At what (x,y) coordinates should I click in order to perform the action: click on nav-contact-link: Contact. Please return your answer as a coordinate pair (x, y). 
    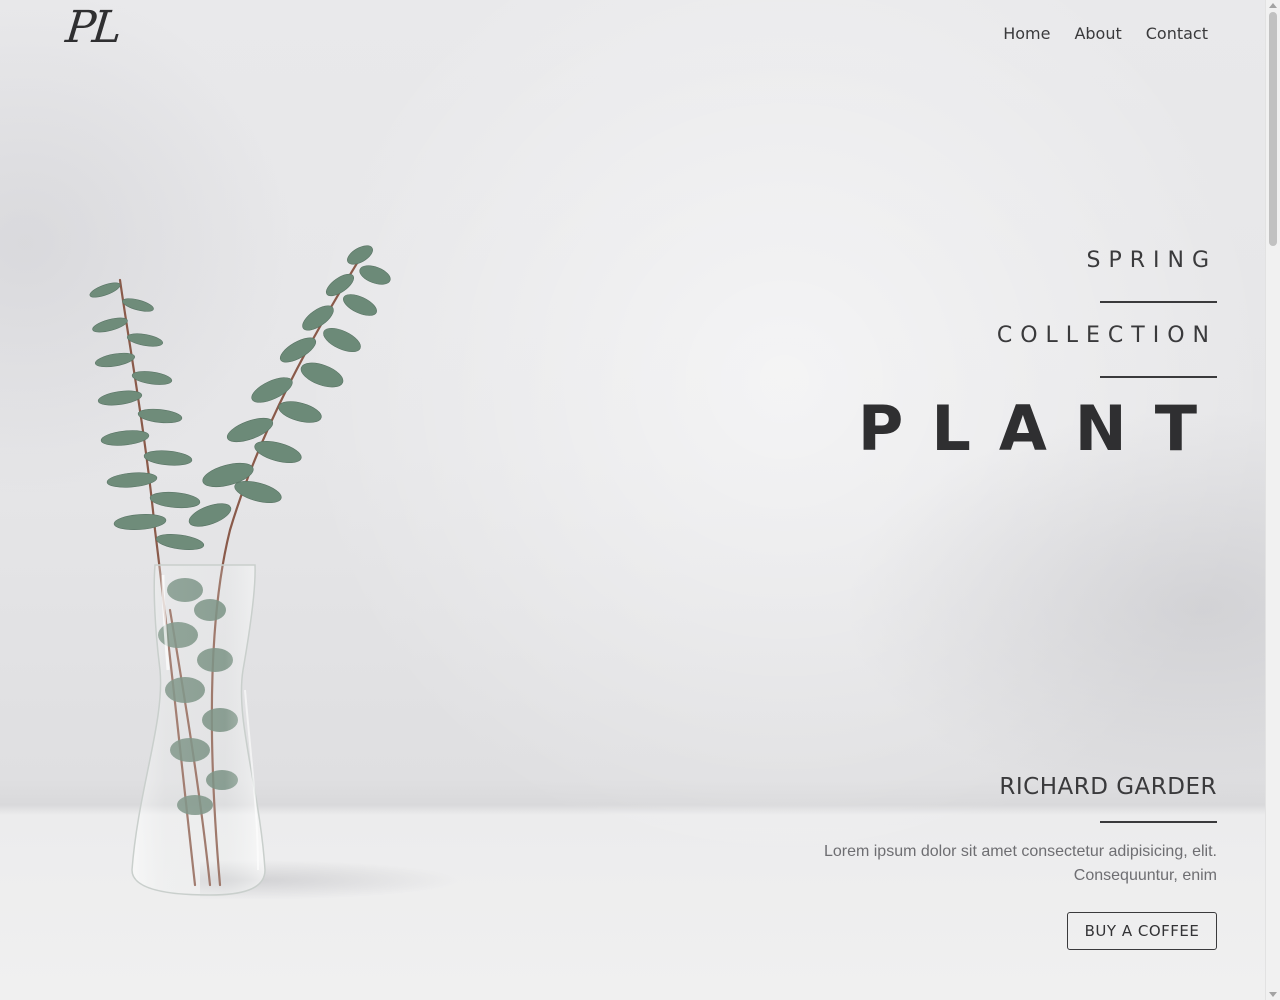
    Looking at the image, I should click on (1177, 33).